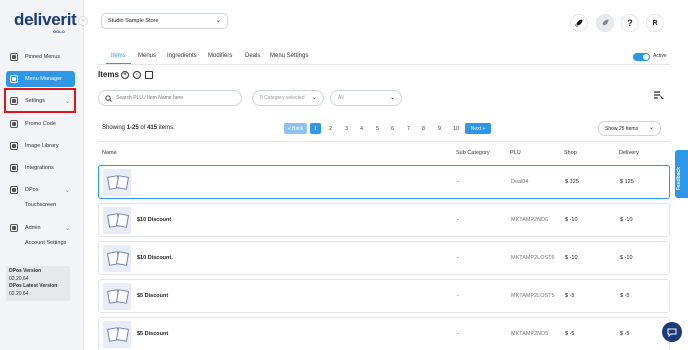 The image size is (688, 350). Describe the element at coordinates (629, 153) in the screenshot. I see `column-delivery: Delivery` at that location.